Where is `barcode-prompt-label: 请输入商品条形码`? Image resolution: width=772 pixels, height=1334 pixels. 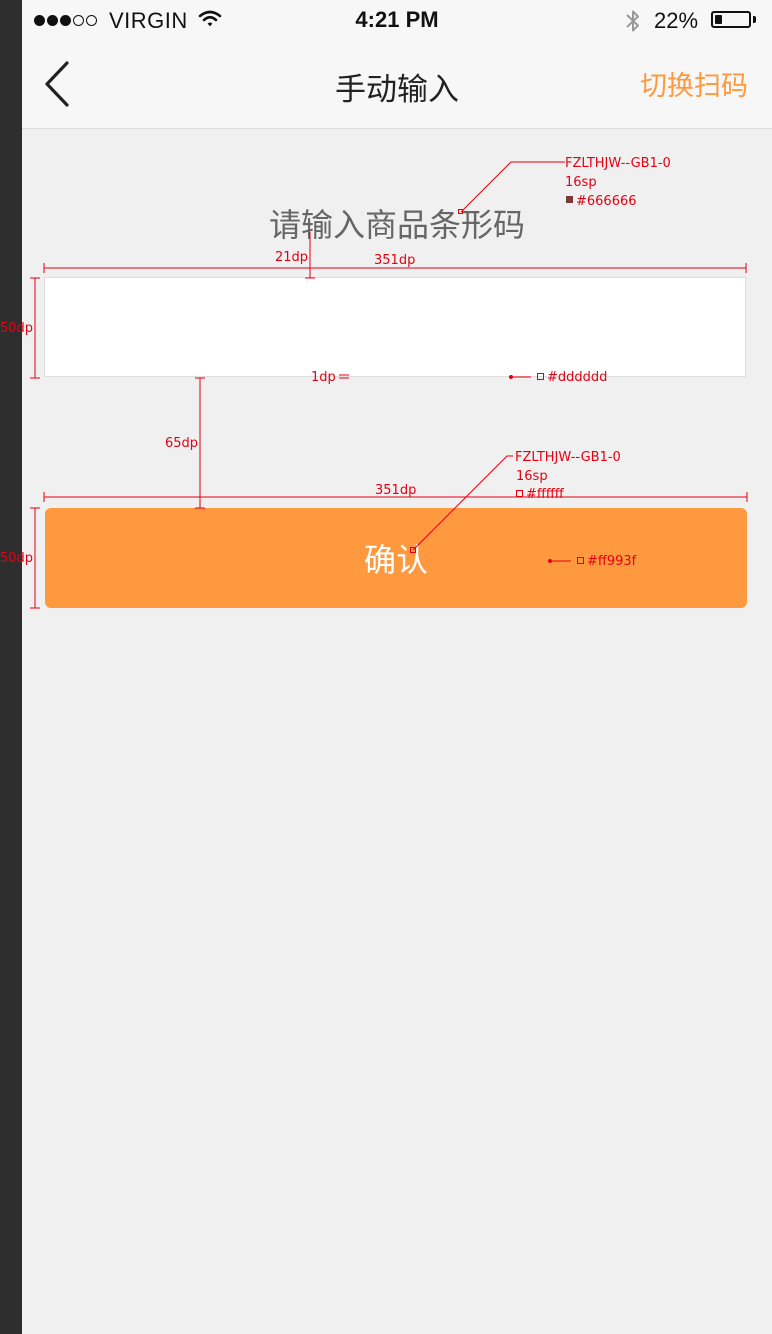
barcode-prompt-label: 请输入商品条形码 is located at coordinates (396, 225).